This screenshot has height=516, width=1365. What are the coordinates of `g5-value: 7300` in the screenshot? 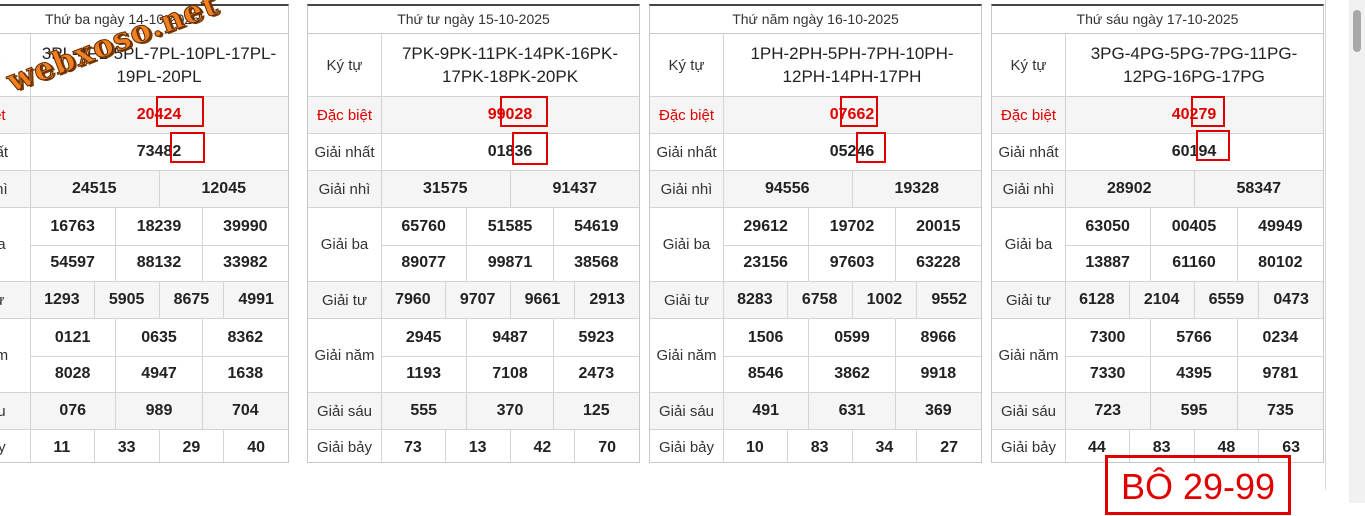 It's located at (1107, 337).